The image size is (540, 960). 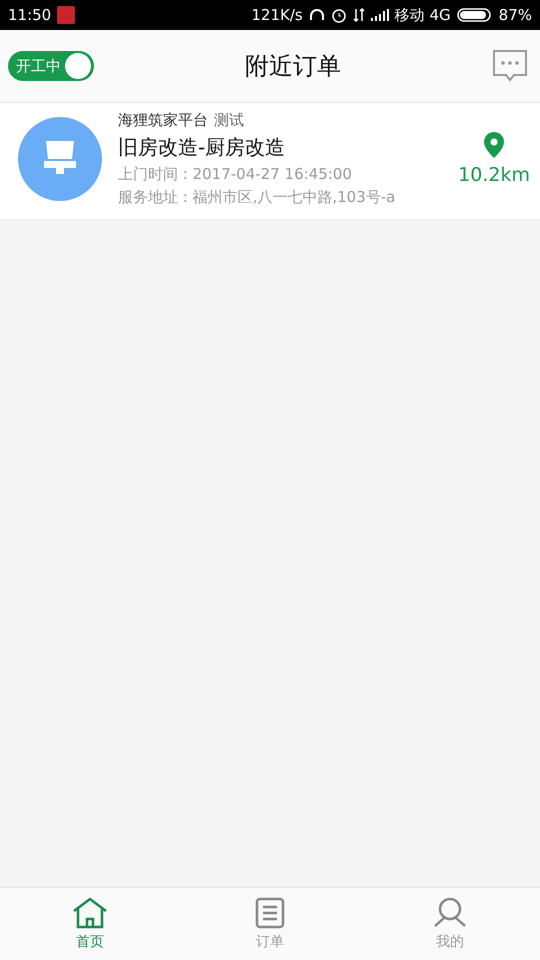 I want to click on service-address: 服务地址 : 福州市区,八一七中路,103号-a, so click(x=257, y=197).